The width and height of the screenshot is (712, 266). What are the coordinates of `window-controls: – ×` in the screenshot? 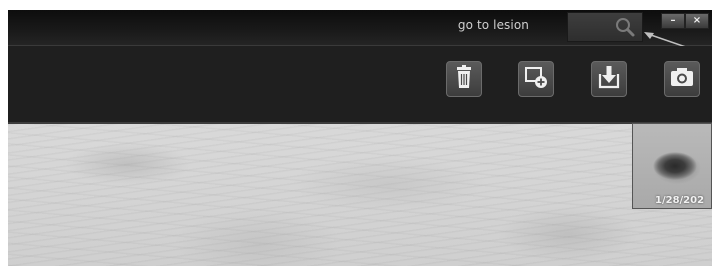 It's located at (686, 21).